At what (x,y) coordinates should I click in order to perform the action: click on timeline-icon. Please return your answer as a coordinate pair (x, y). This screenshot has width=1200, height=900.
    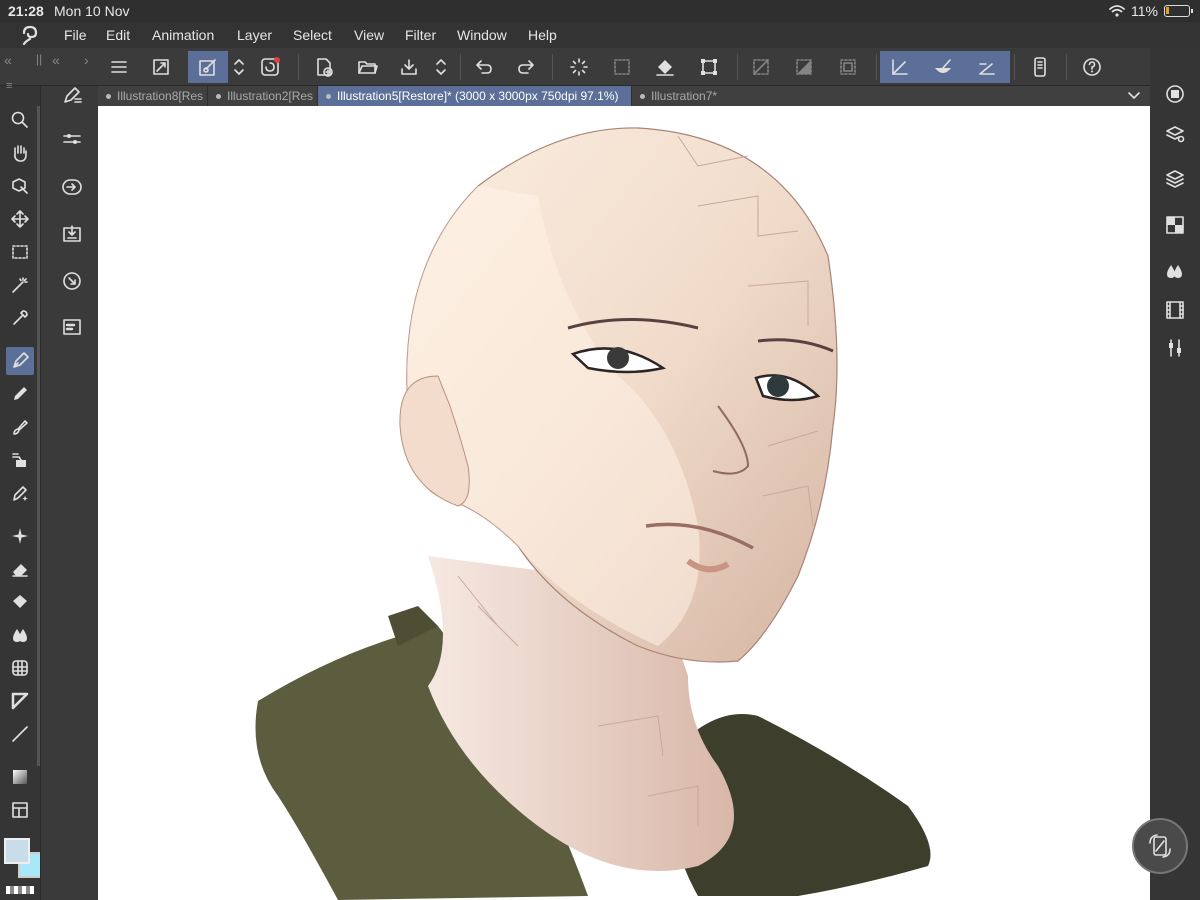
    Looking at the image, I should click on (1175, 310).